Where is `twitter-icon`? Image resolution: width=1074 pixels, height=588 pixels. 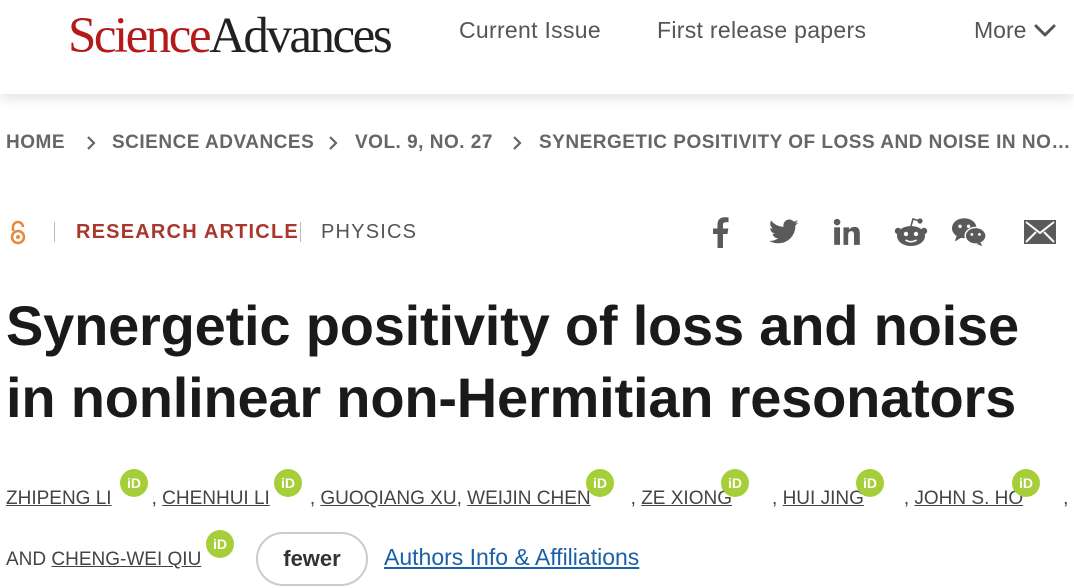 twitter-icon is located at coordinates (784, 232).